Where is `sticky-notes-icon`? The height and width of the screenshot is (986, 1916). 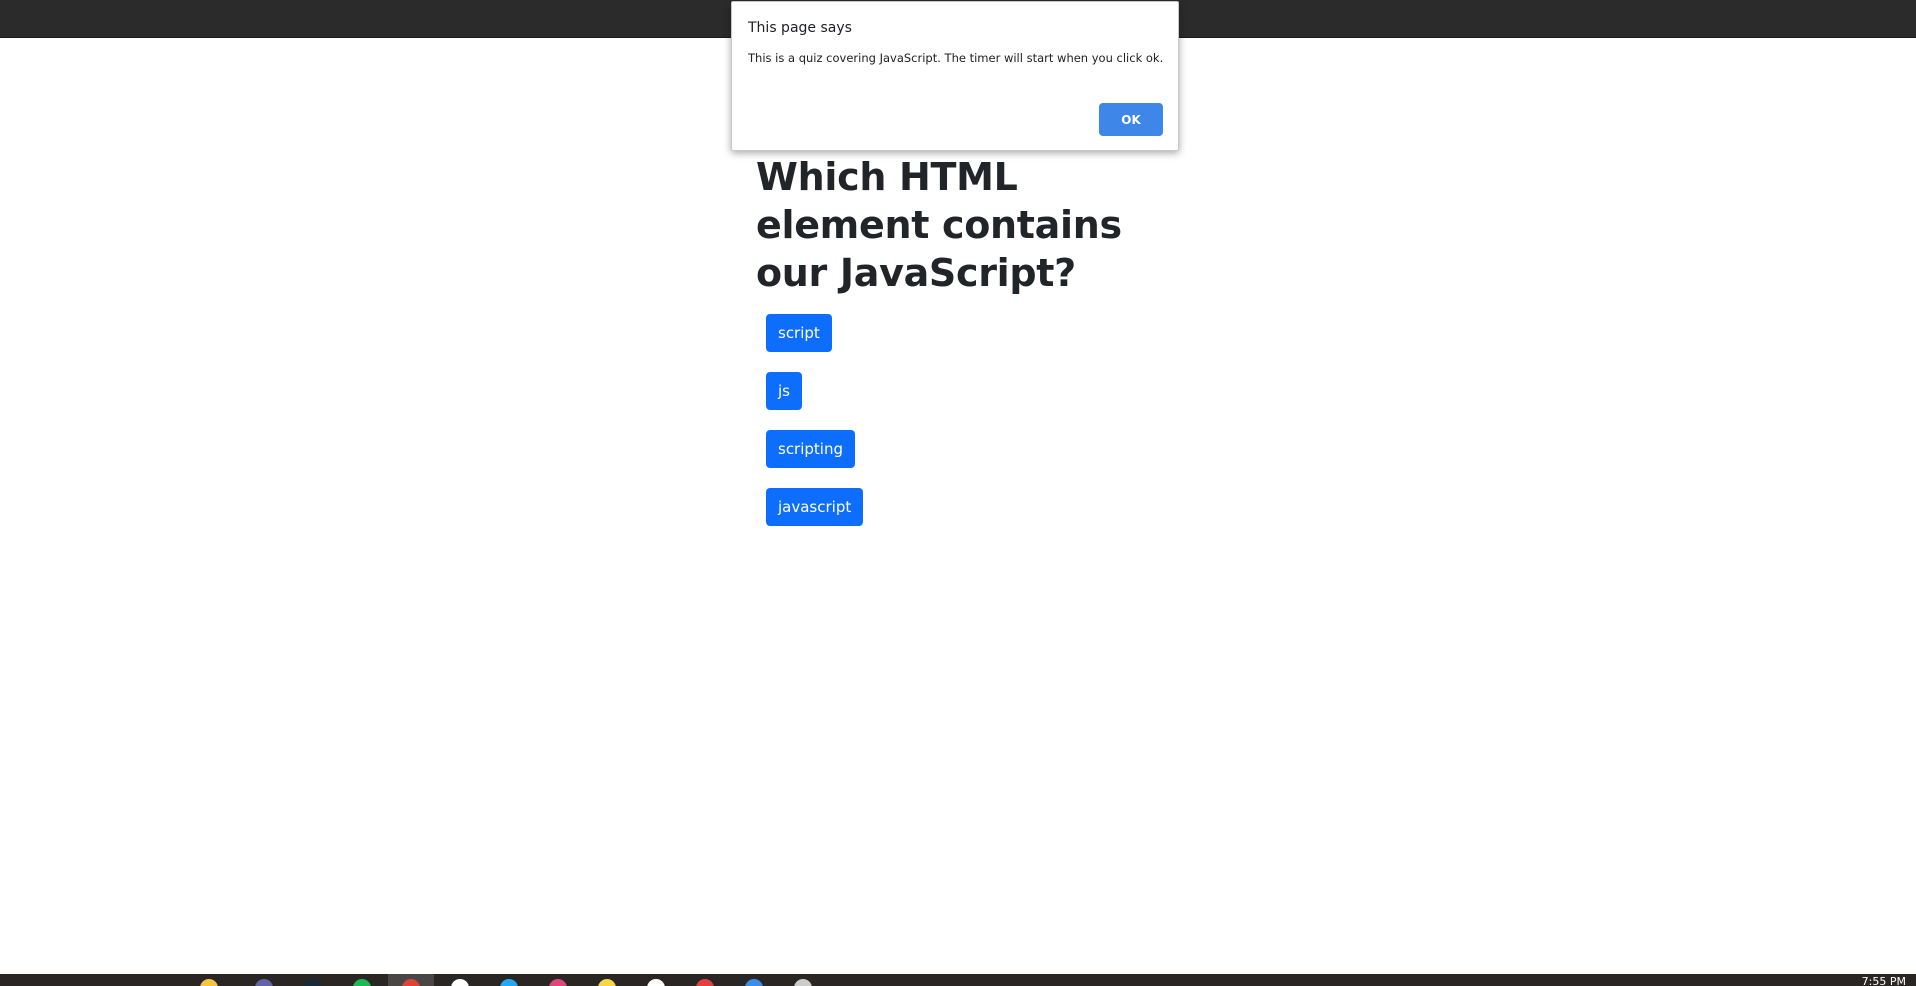
sticky-notes-icon is located at coordinates (607, 982).